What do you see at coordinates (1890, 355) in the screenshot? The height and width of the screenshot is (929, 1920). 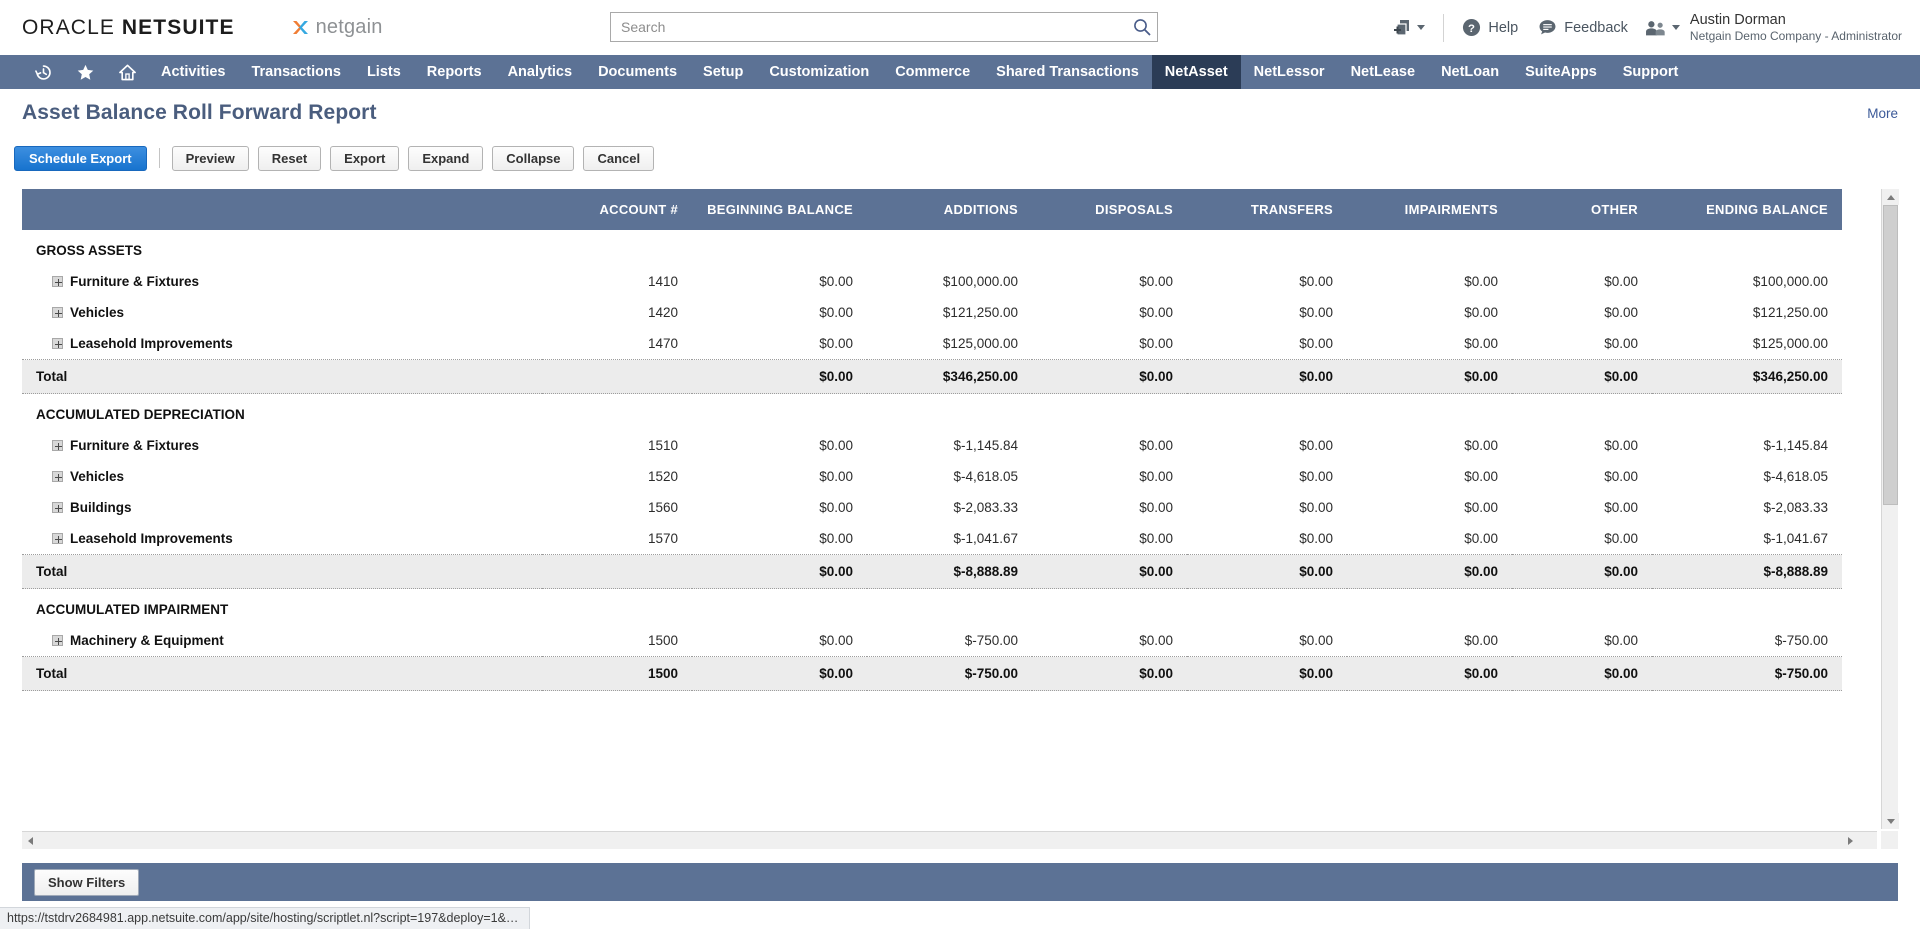 I see `vertical-scroll-thumb` at bounding box center [1890, 355].